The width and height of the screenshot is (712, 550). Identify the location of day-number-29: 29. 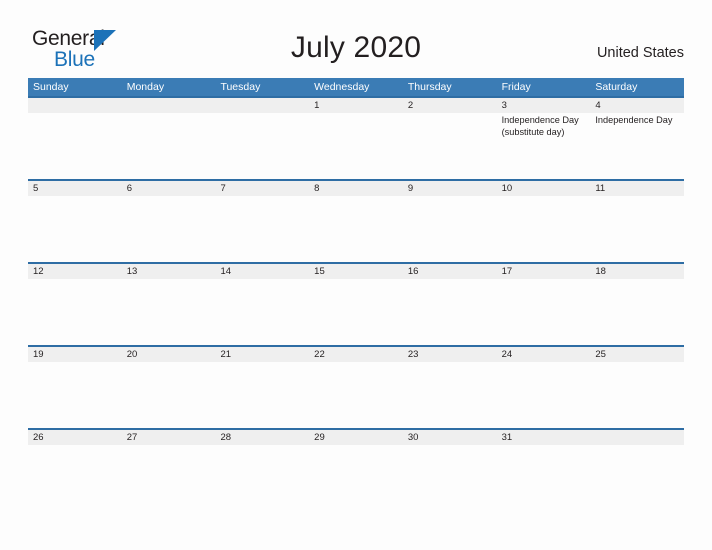
(356, 437).